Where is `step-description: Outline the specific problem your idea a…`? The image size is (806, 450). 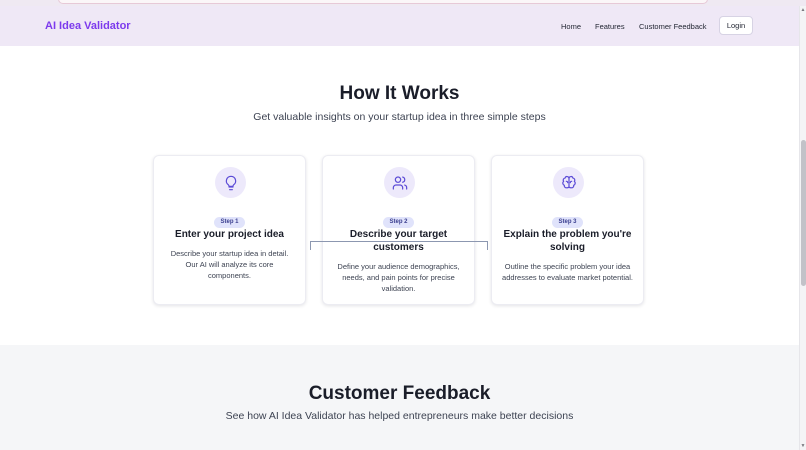
step-description: Outline the specific problem your idea a… is located at coordinates (567, 272).